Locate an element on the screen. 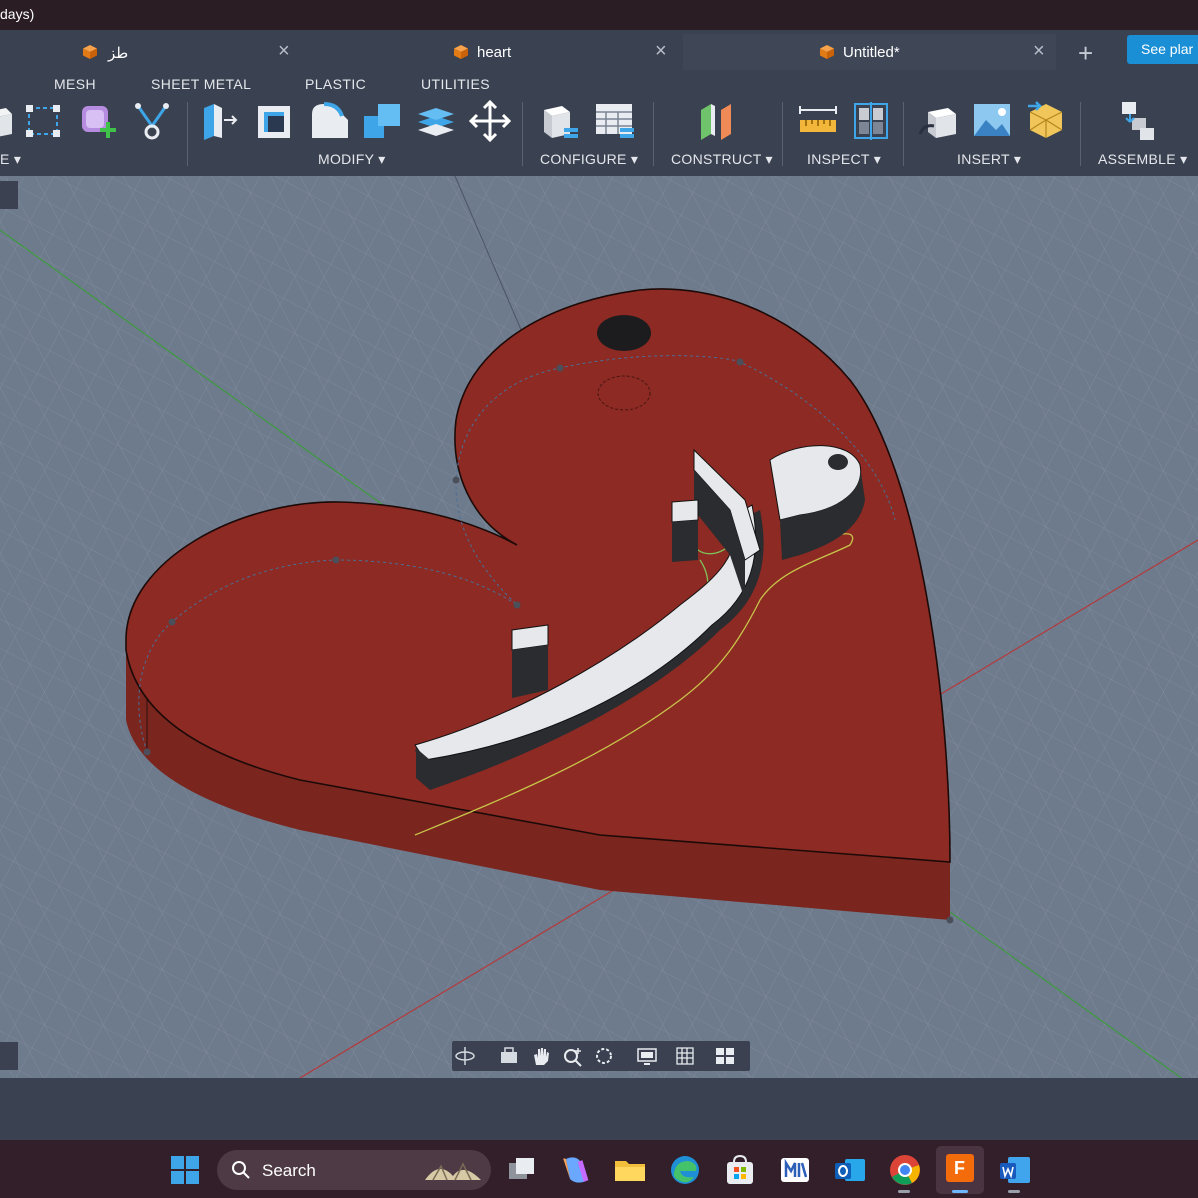 The width and height of the screenshot is (1198, 1198). keyring-hole is located at coordinates (624, 333).